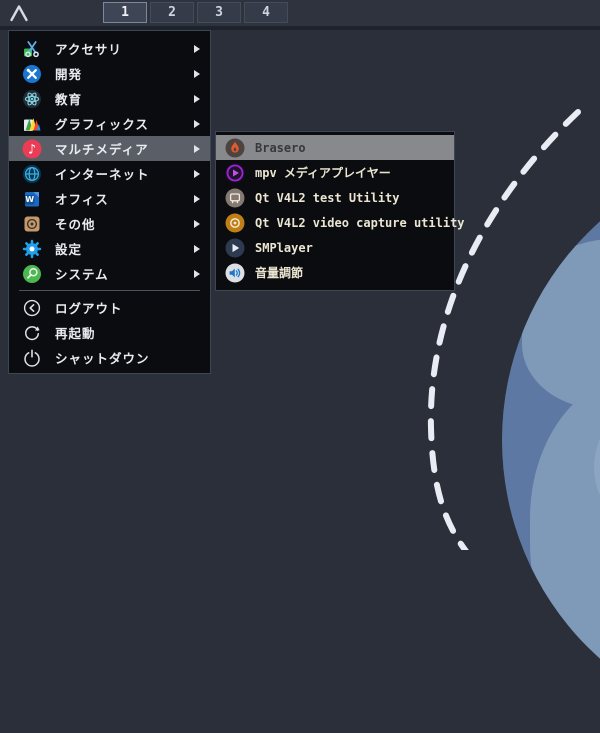  I want to click on arcolinux-logo-icon, so click(19, 13).